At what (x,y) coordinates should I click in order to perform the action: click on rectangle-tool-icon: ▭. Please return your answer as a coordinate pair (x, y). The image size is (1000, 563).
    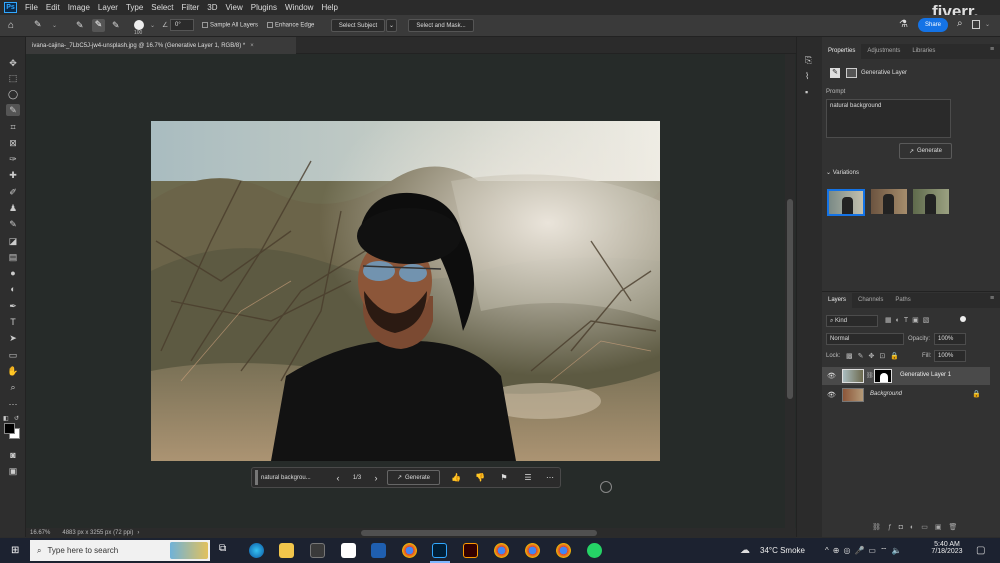
    Looking at the image, I should click on (13, 355).